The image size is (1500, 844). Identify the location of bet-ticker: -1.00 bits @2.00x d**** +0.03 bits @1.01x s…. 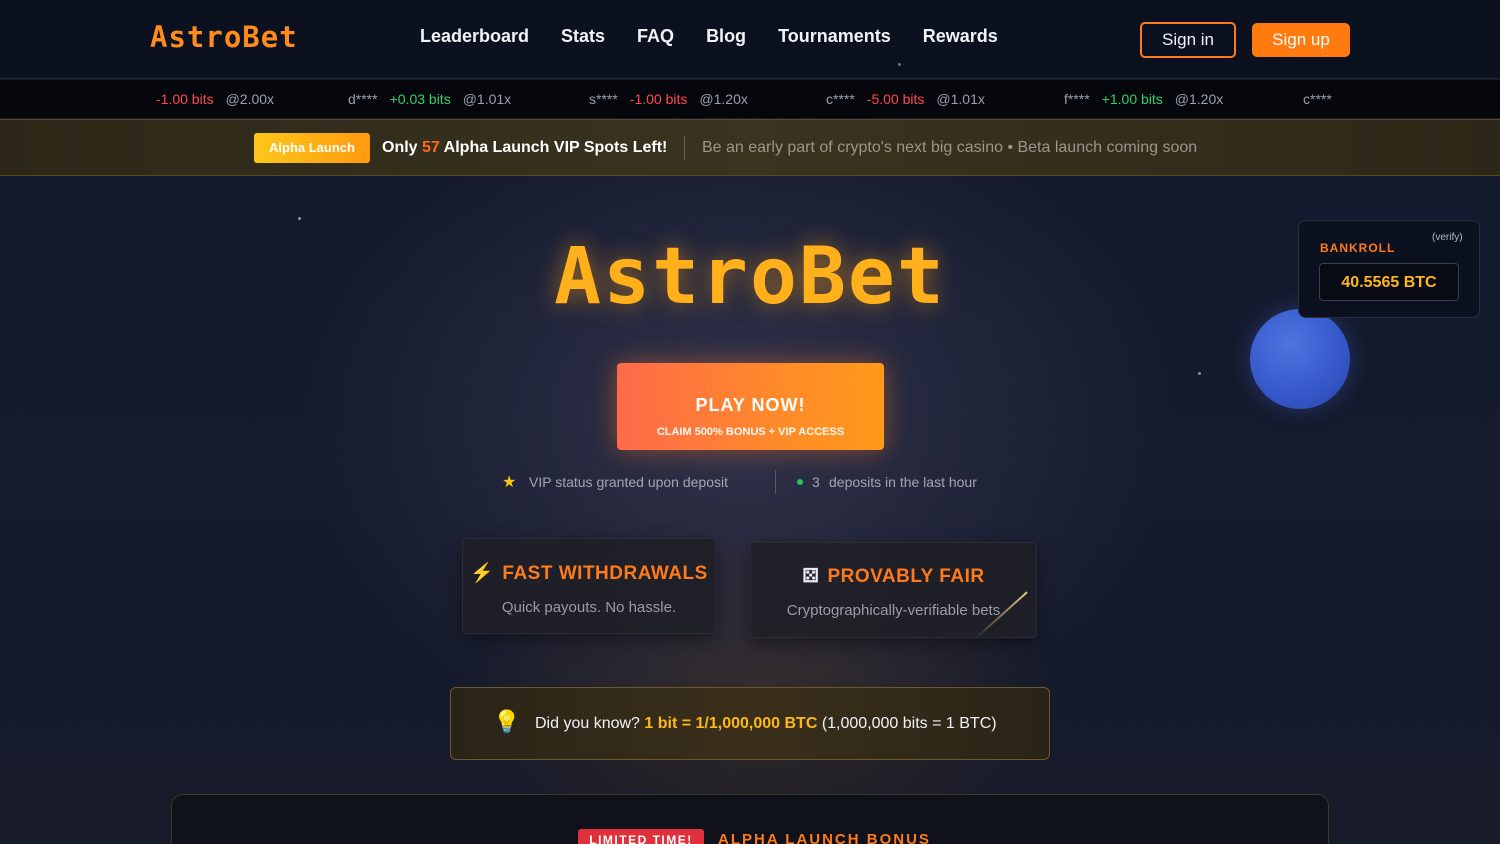
(750, 99).